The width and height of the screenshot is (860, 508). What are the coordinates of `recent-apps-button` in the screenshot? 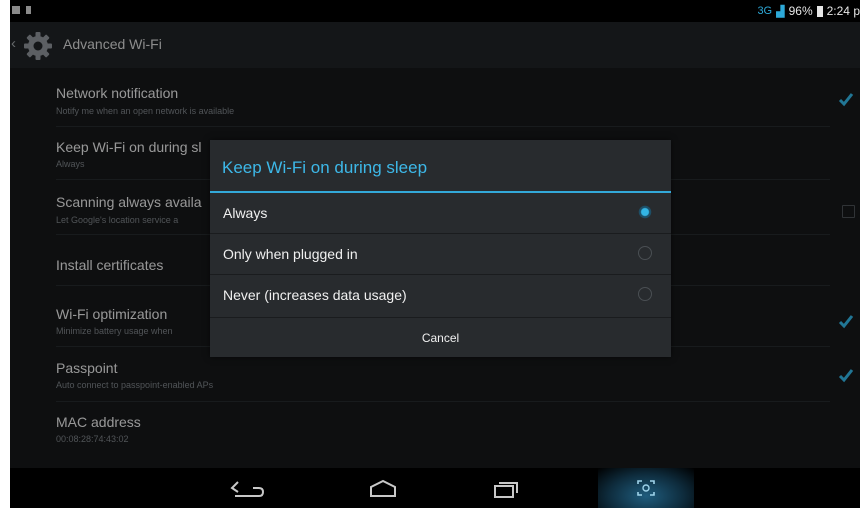 It's located at (505, 488).